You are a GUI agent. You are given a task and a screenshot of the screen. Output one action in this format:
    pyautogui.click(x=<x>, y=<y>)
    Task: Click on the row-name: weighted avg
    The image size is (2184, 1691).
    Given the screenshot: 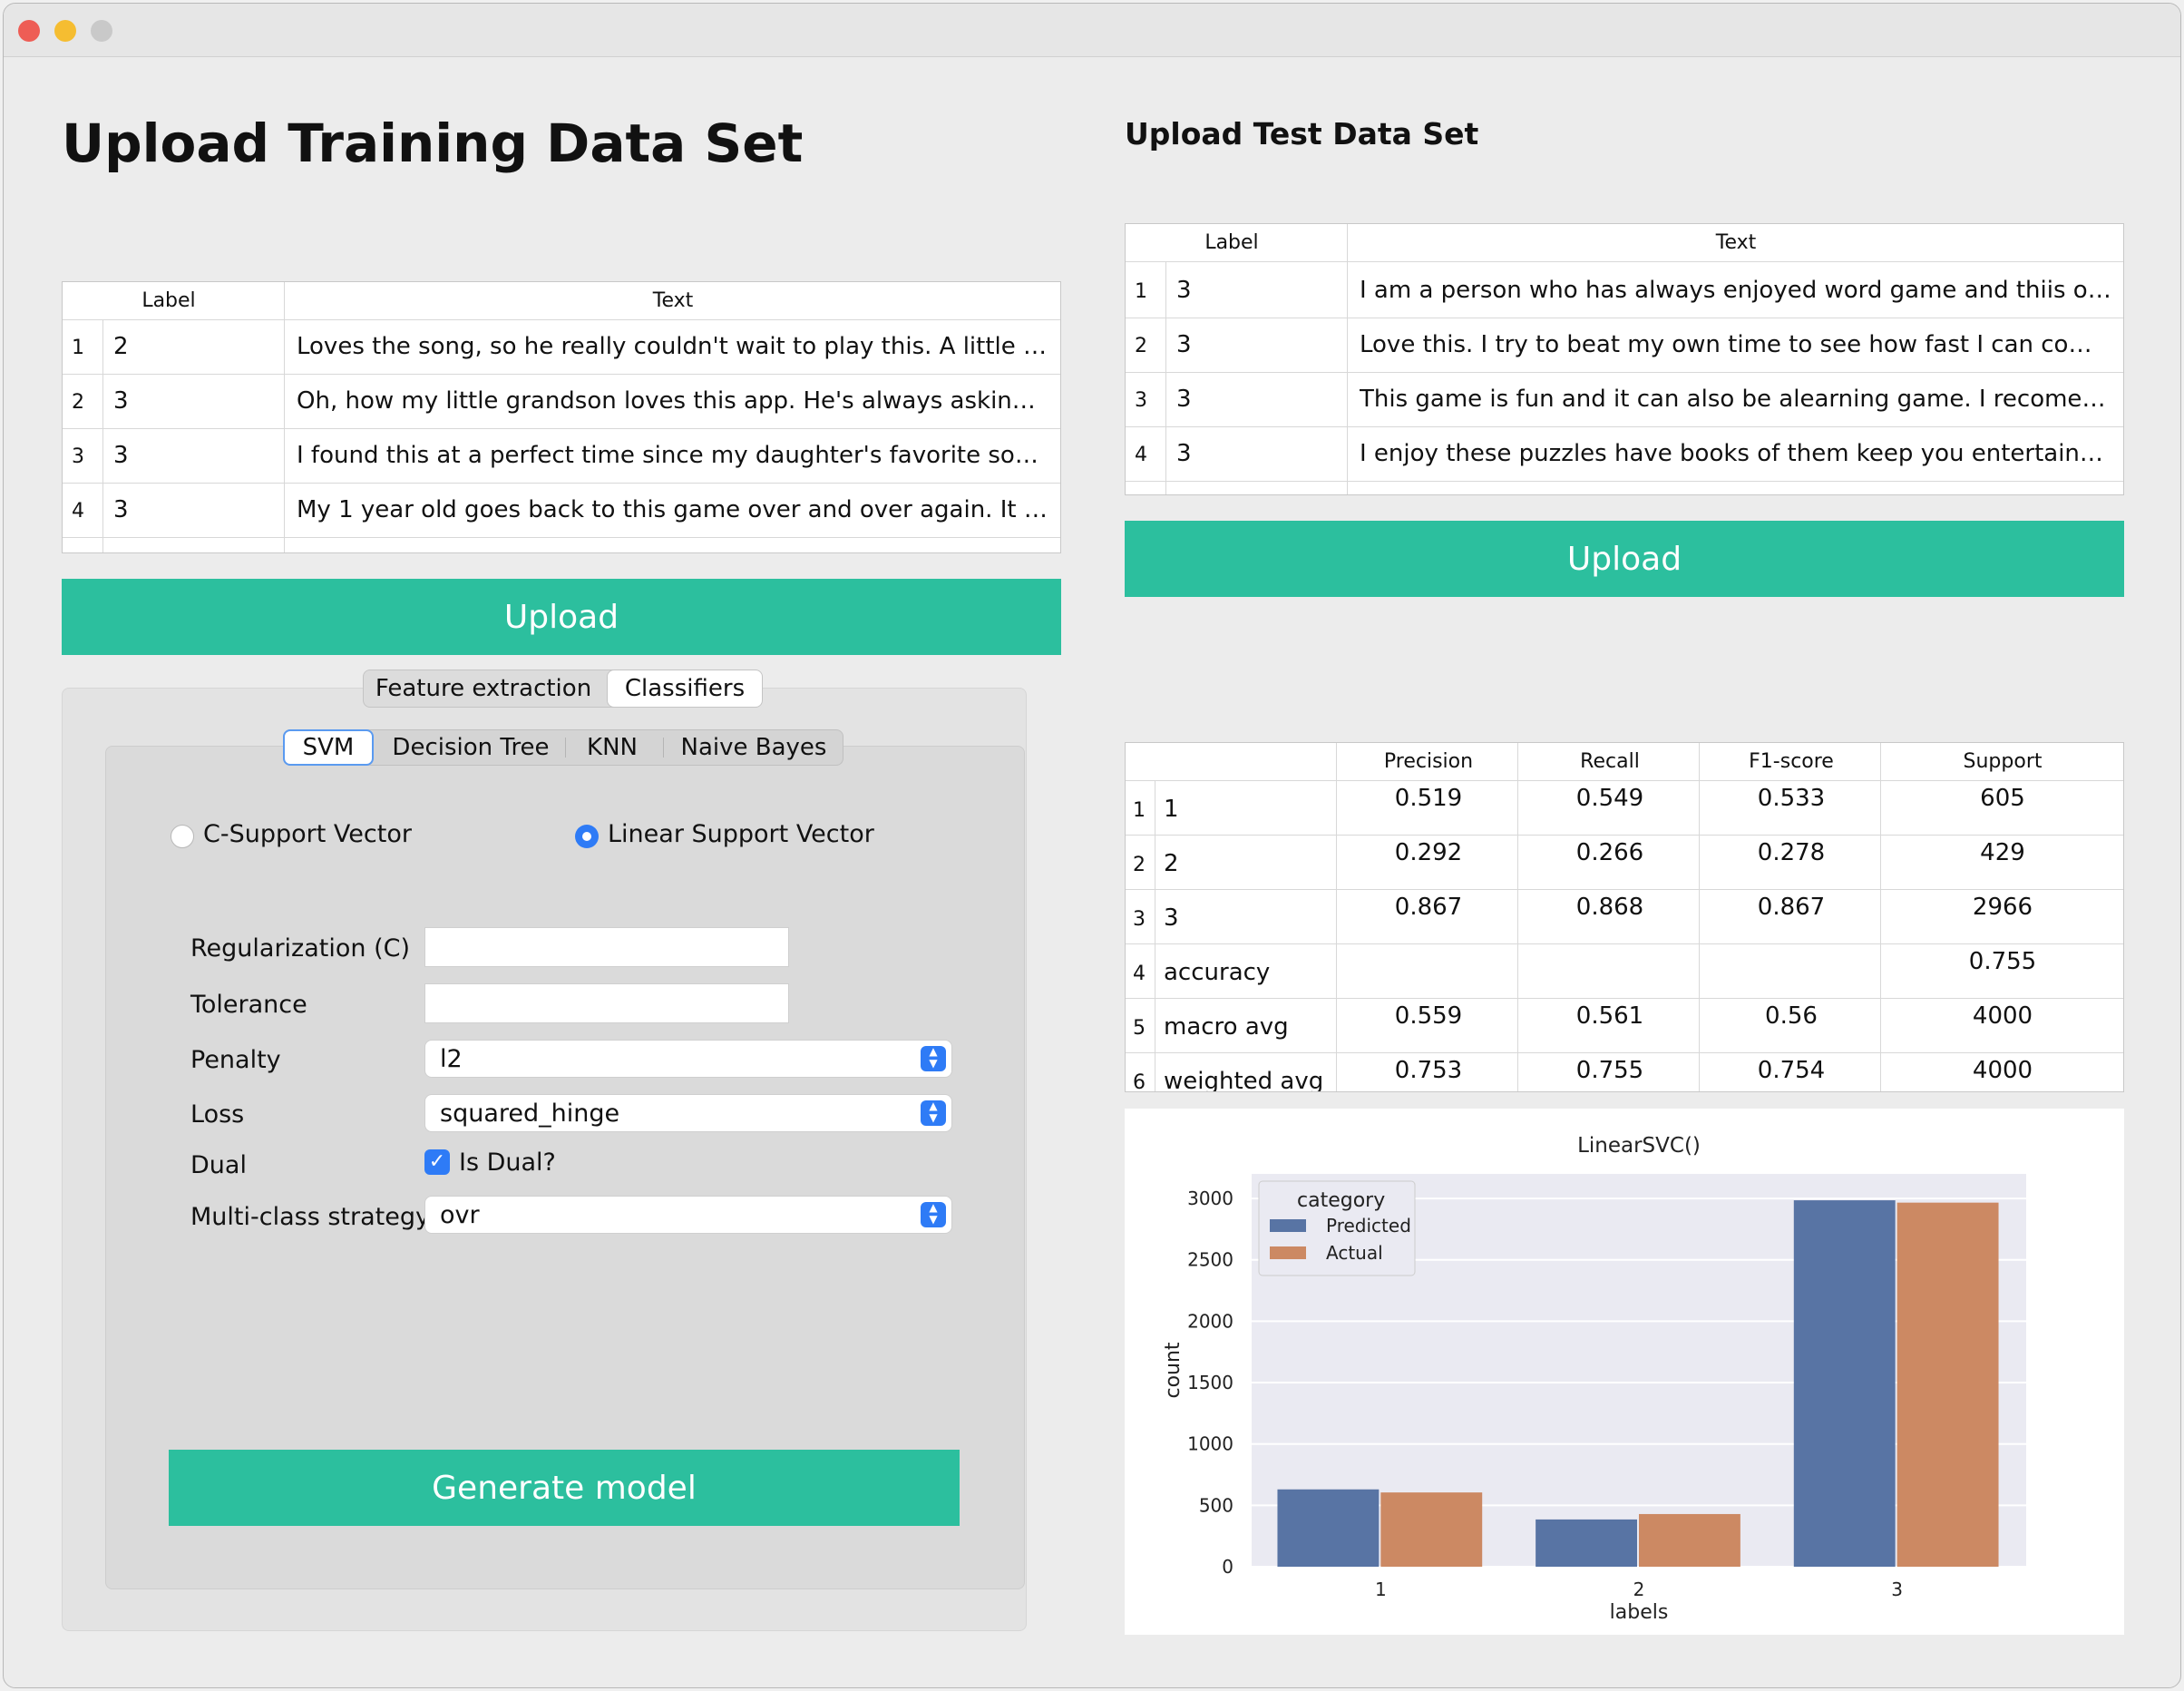 What is the action you would take?
    pyautogui.click(x=1244, y=1080)
    